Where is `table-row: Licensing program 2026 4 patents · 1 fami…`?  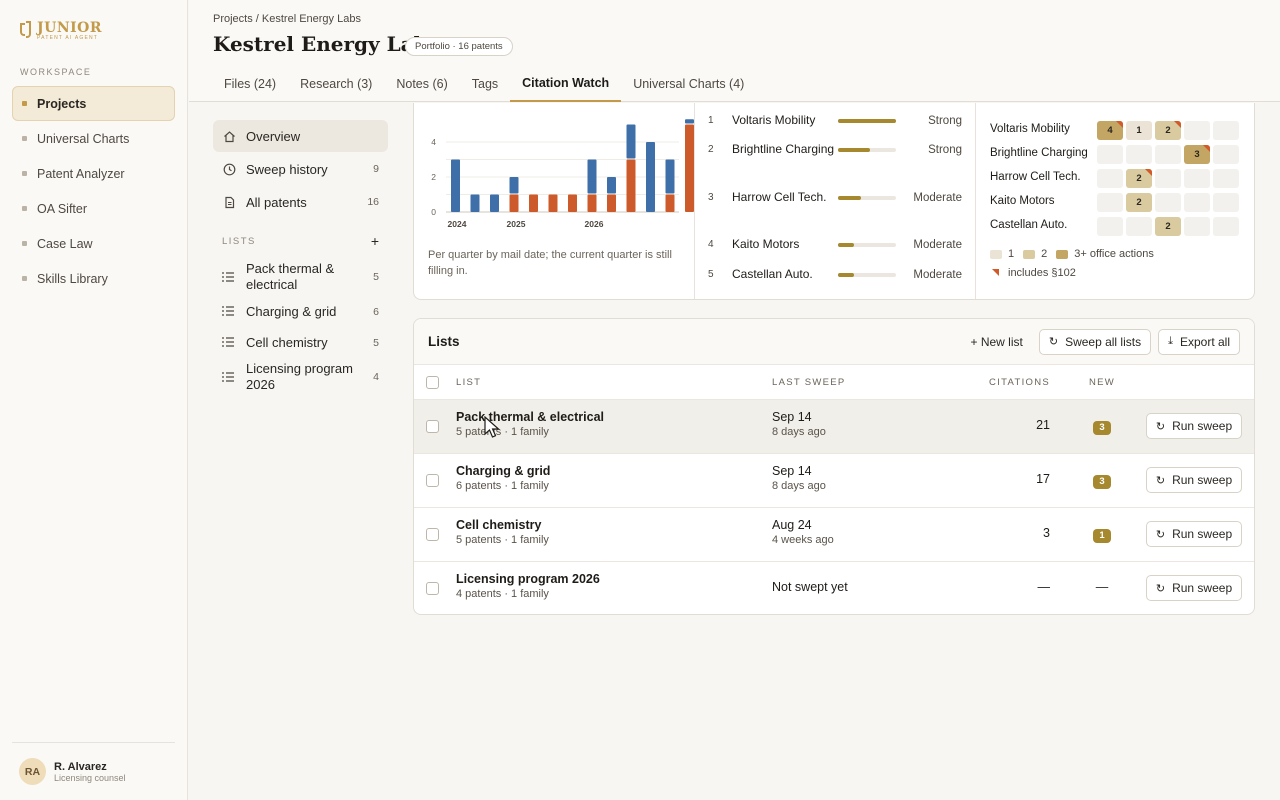 table-row: Licensing program 2026 4 patents · 1 fami… is located at coordinates (834, 588).